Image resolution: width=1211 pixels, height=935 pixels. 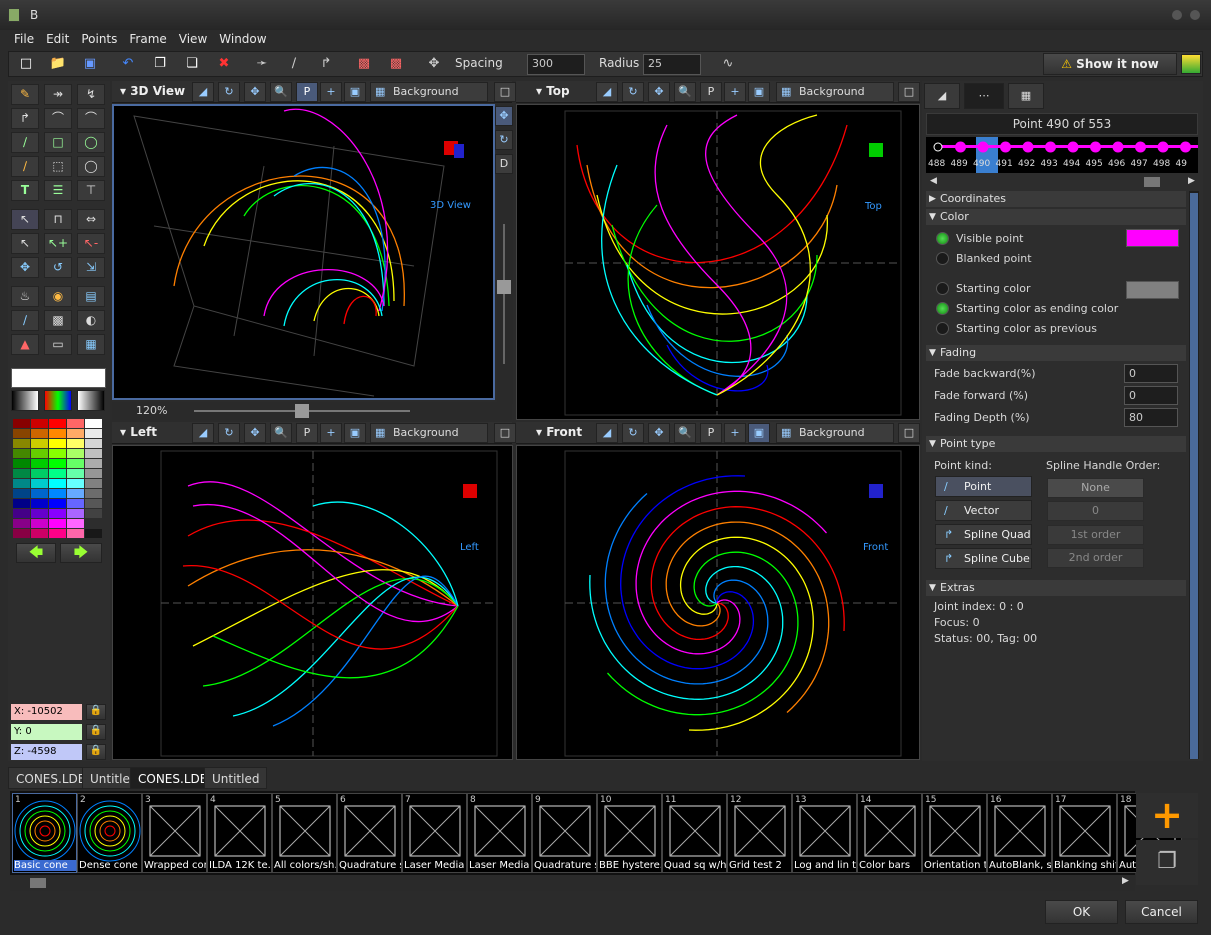 I want to click on vertical-slider-track, so click(x=504, y=294).